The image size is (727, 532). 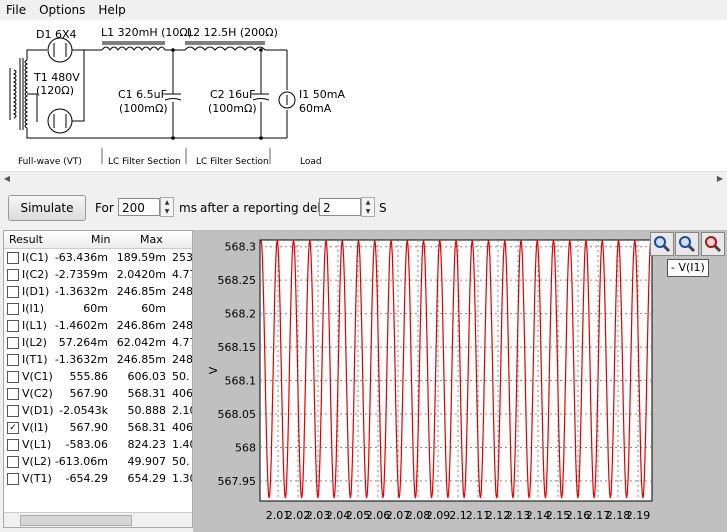 I want to click on x-tick-label: 2.19, so click(x=638, y=515).